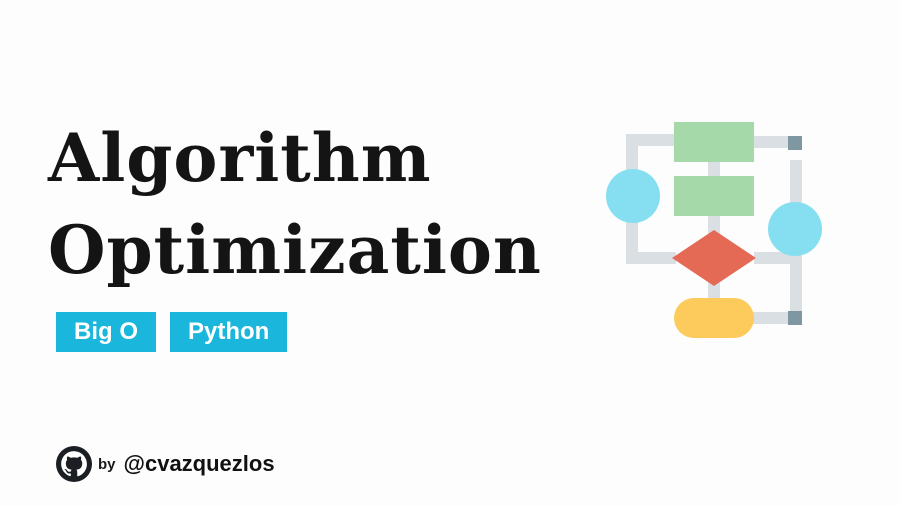  What do you see at coordinates (714, 196) in the screenshot?
I see `process-box-middle` at bounding box center [714, 196].